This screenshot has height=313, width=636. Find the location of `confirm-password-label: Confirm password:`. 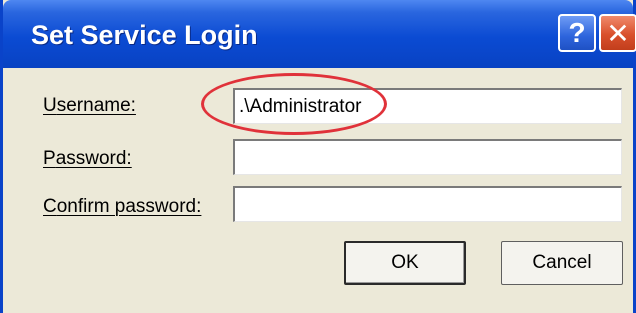

confirm-password-label: Confirm password: is located at coordinates (122, 207).